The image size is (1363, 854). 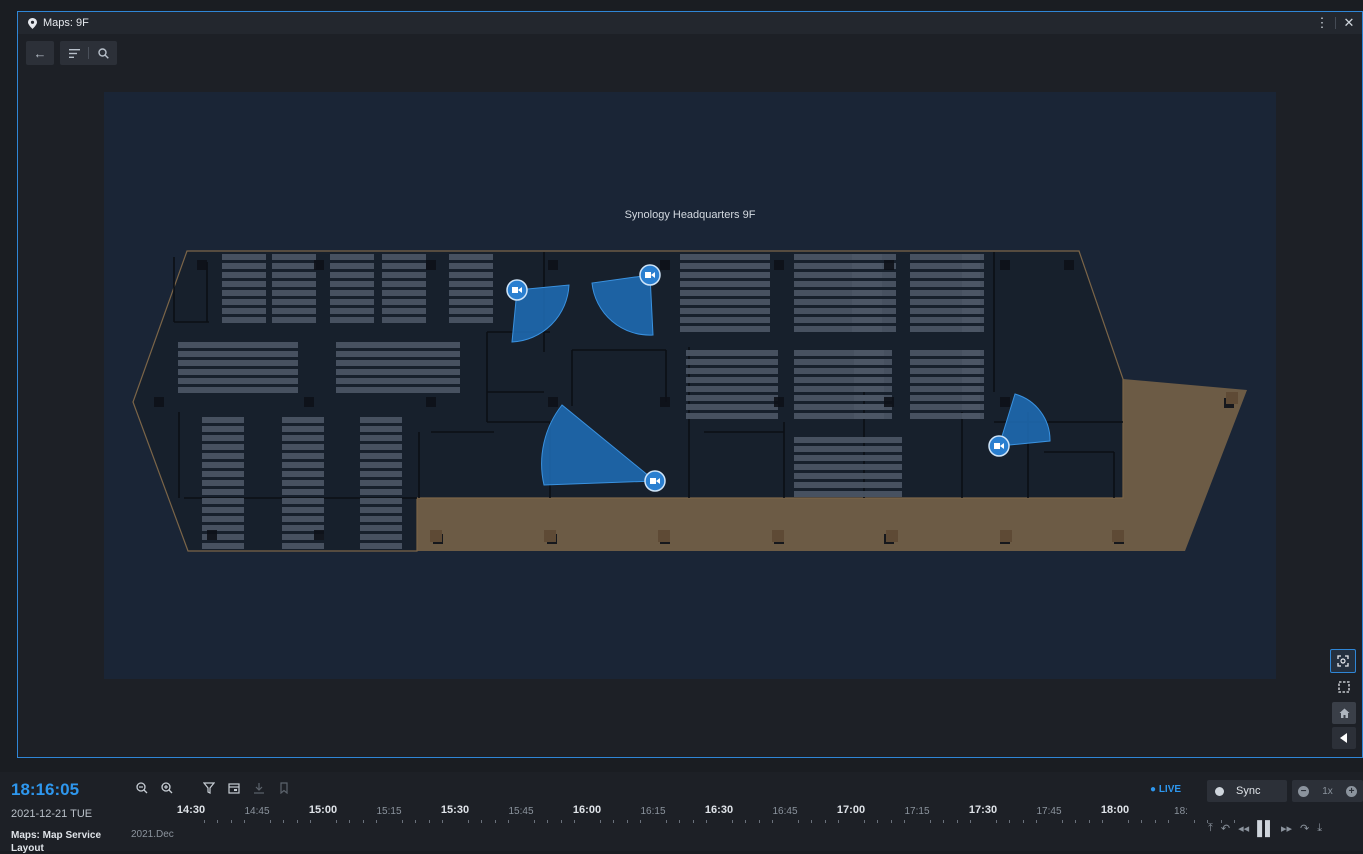 What do you see at coordinates (1343, 661) in the screenshot?
I see `fit-screen-button` at bounding box center [1343, 661].